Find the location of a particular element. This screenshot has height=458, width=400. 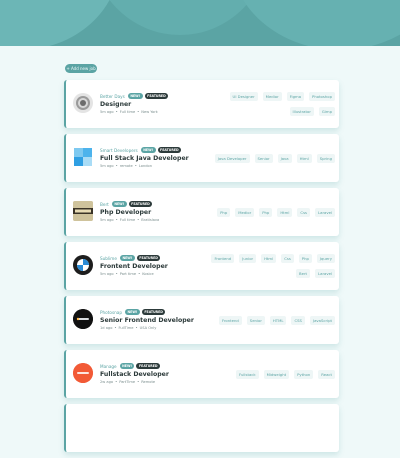

header-banner is located at coordinates (200, 23).